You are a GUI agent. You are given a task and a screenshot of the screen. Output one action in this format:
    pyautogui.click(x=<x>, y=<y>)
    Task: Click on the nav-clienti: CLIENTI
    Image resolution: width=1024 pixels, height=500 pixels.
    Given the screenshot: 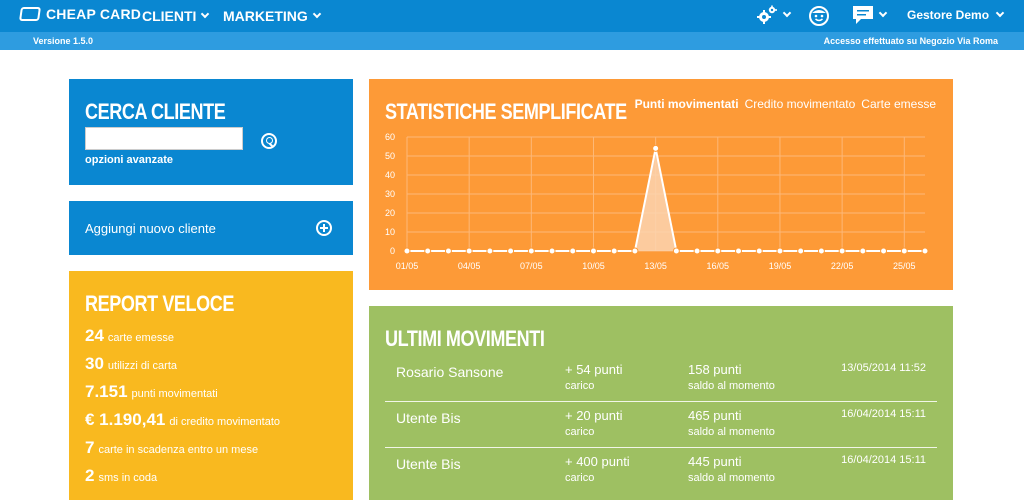 What is the action you would take?
    pyautogui.click(x=176, y=16)
    